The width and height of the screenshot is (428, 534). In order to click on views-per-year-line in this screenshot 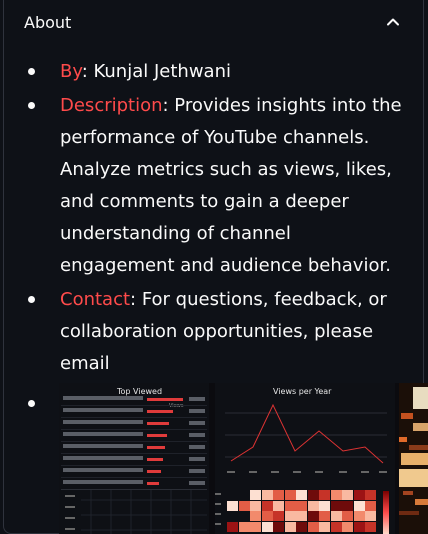, I will do `click(306, 438)`.